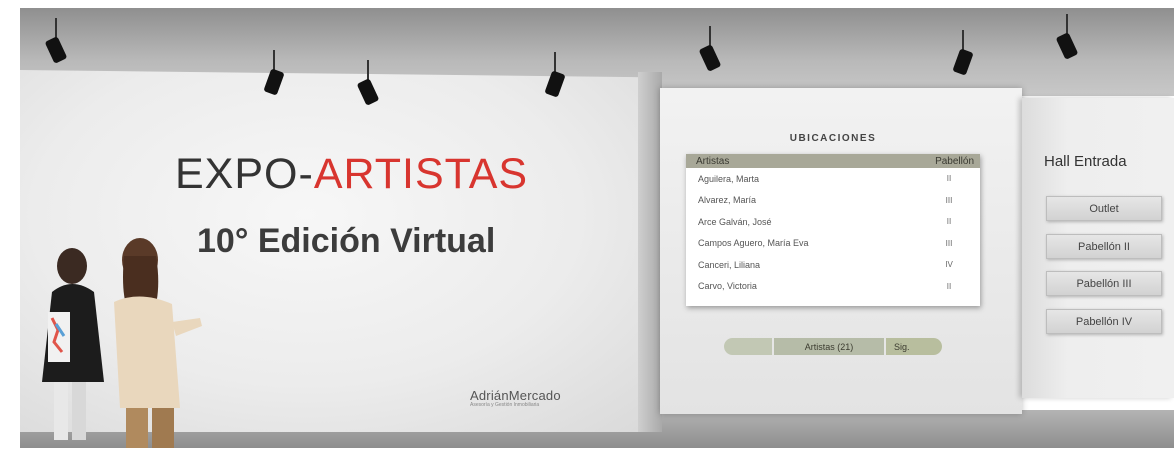  I want to click on table-row: Alvarez, María III, so click(833, 201).